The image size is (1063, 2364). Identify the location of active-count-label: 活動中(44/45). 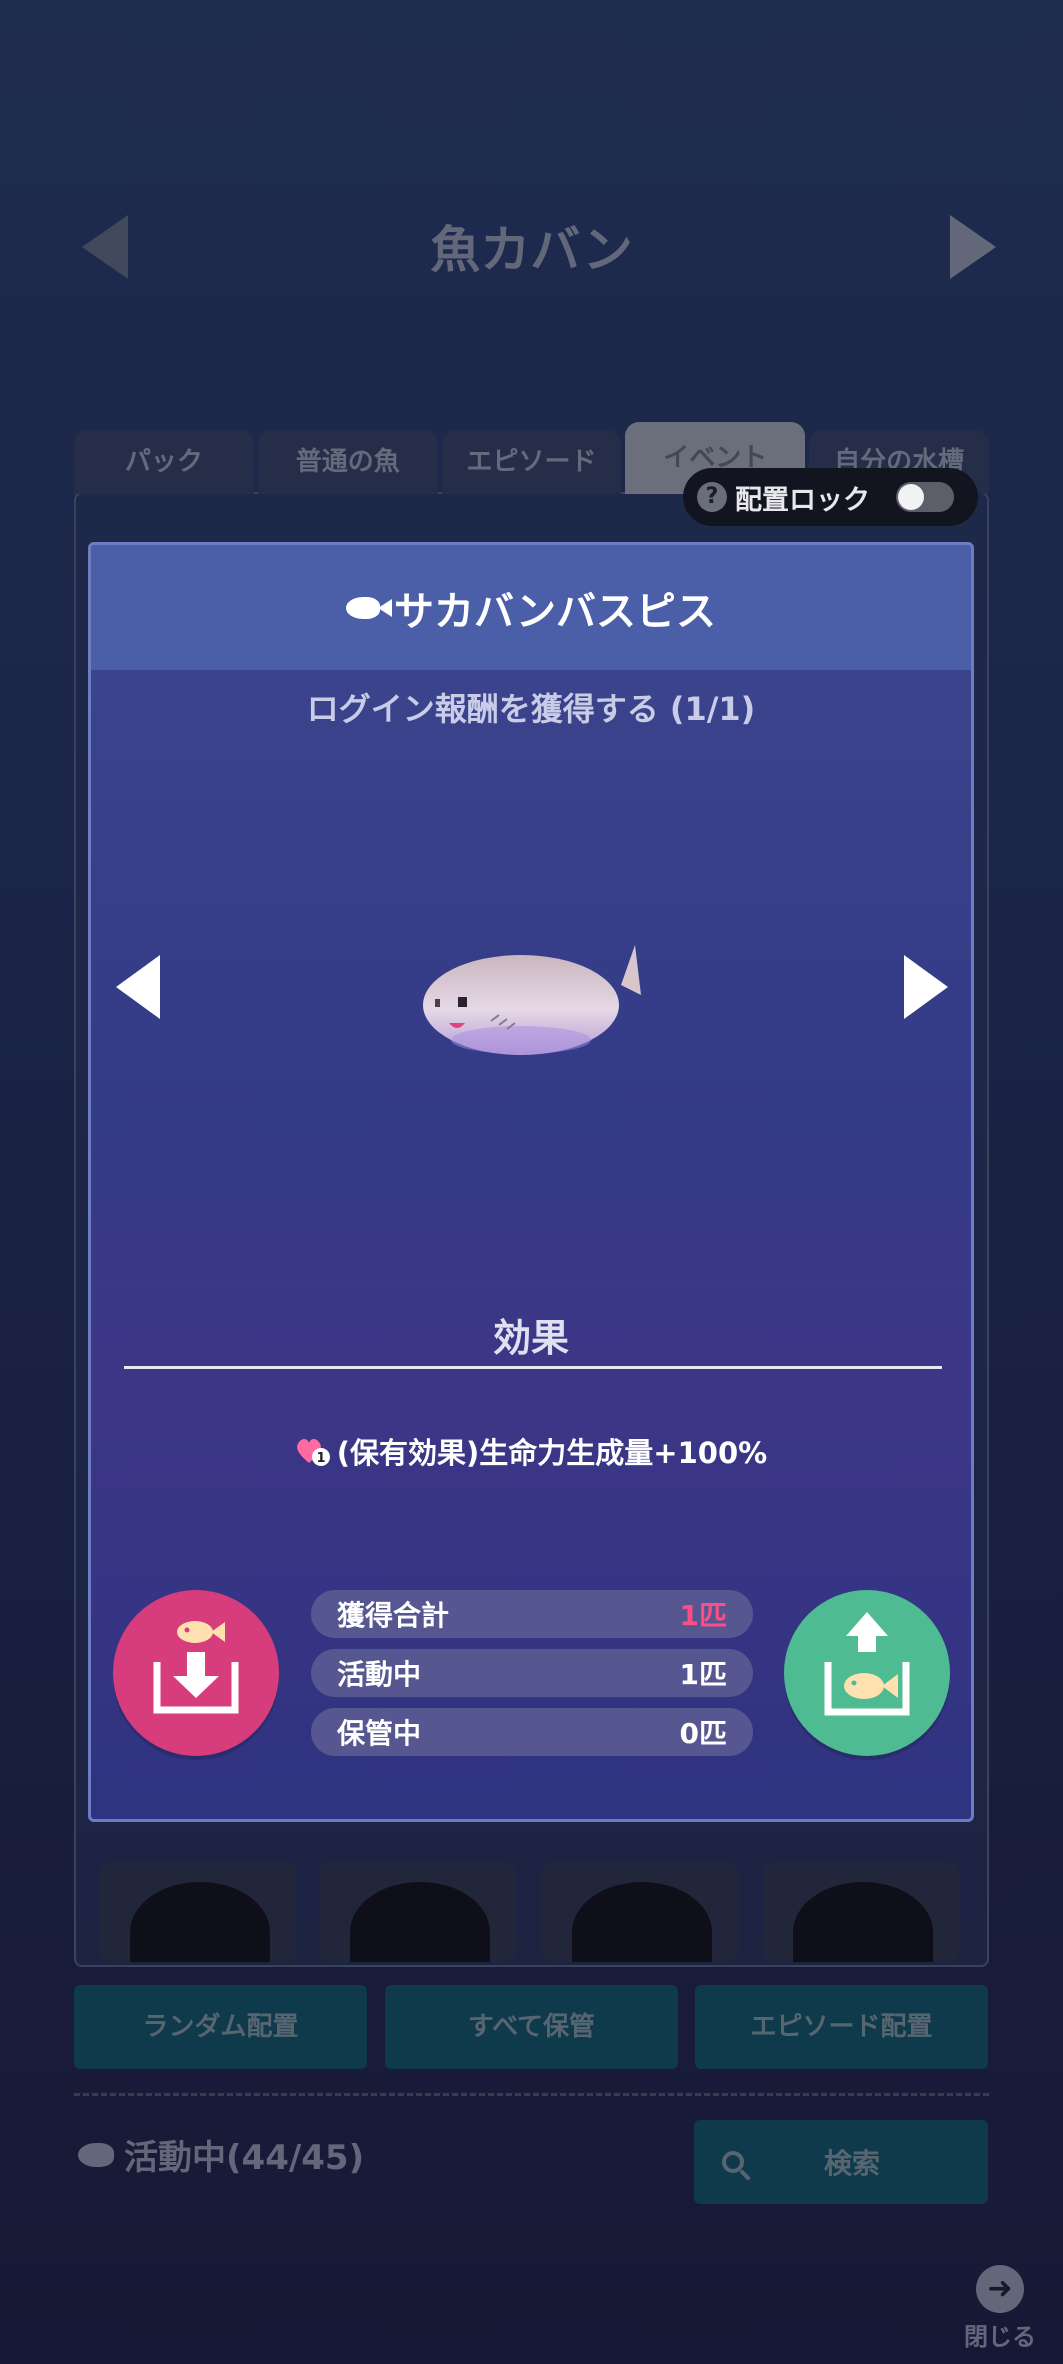
(244, 2158).